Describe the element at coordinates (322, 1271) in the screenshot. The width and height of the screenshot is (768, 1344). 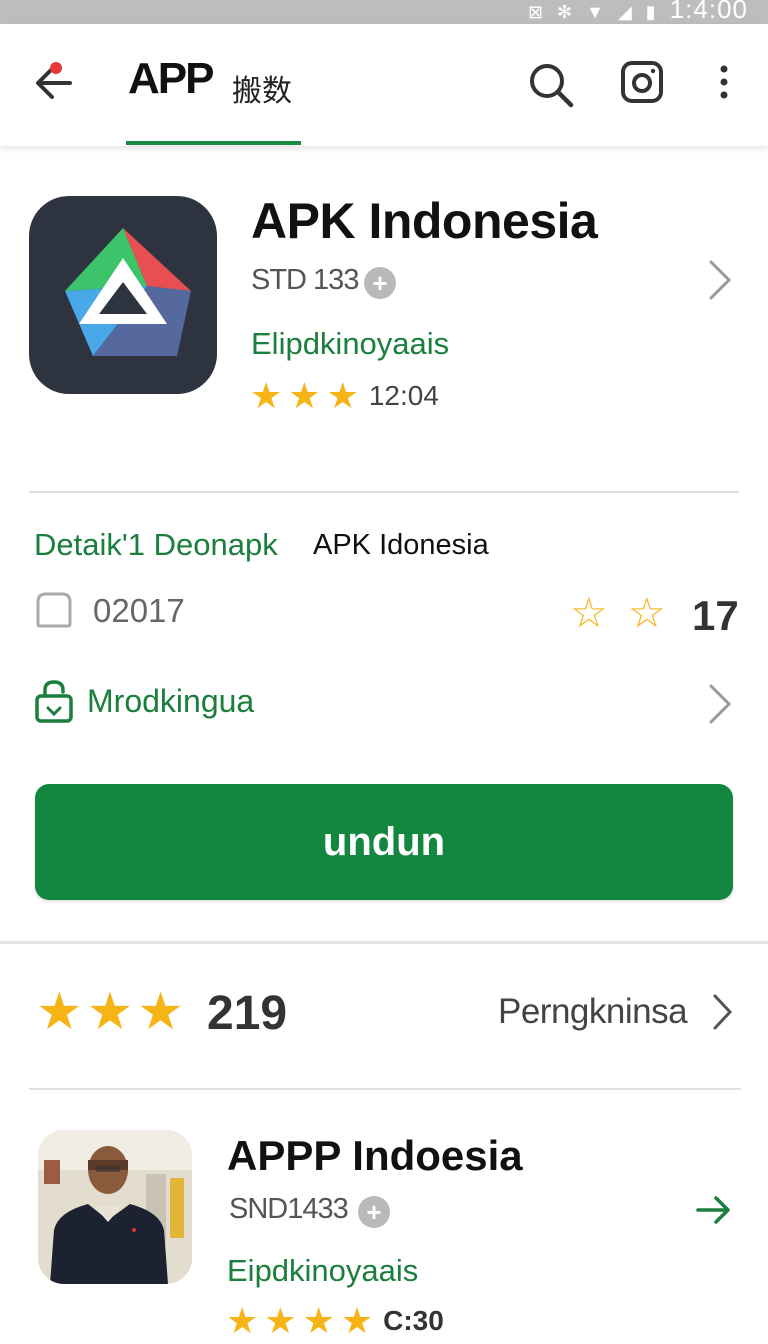
I see `related-app-developer: Eipdkinoyaais` at that location.